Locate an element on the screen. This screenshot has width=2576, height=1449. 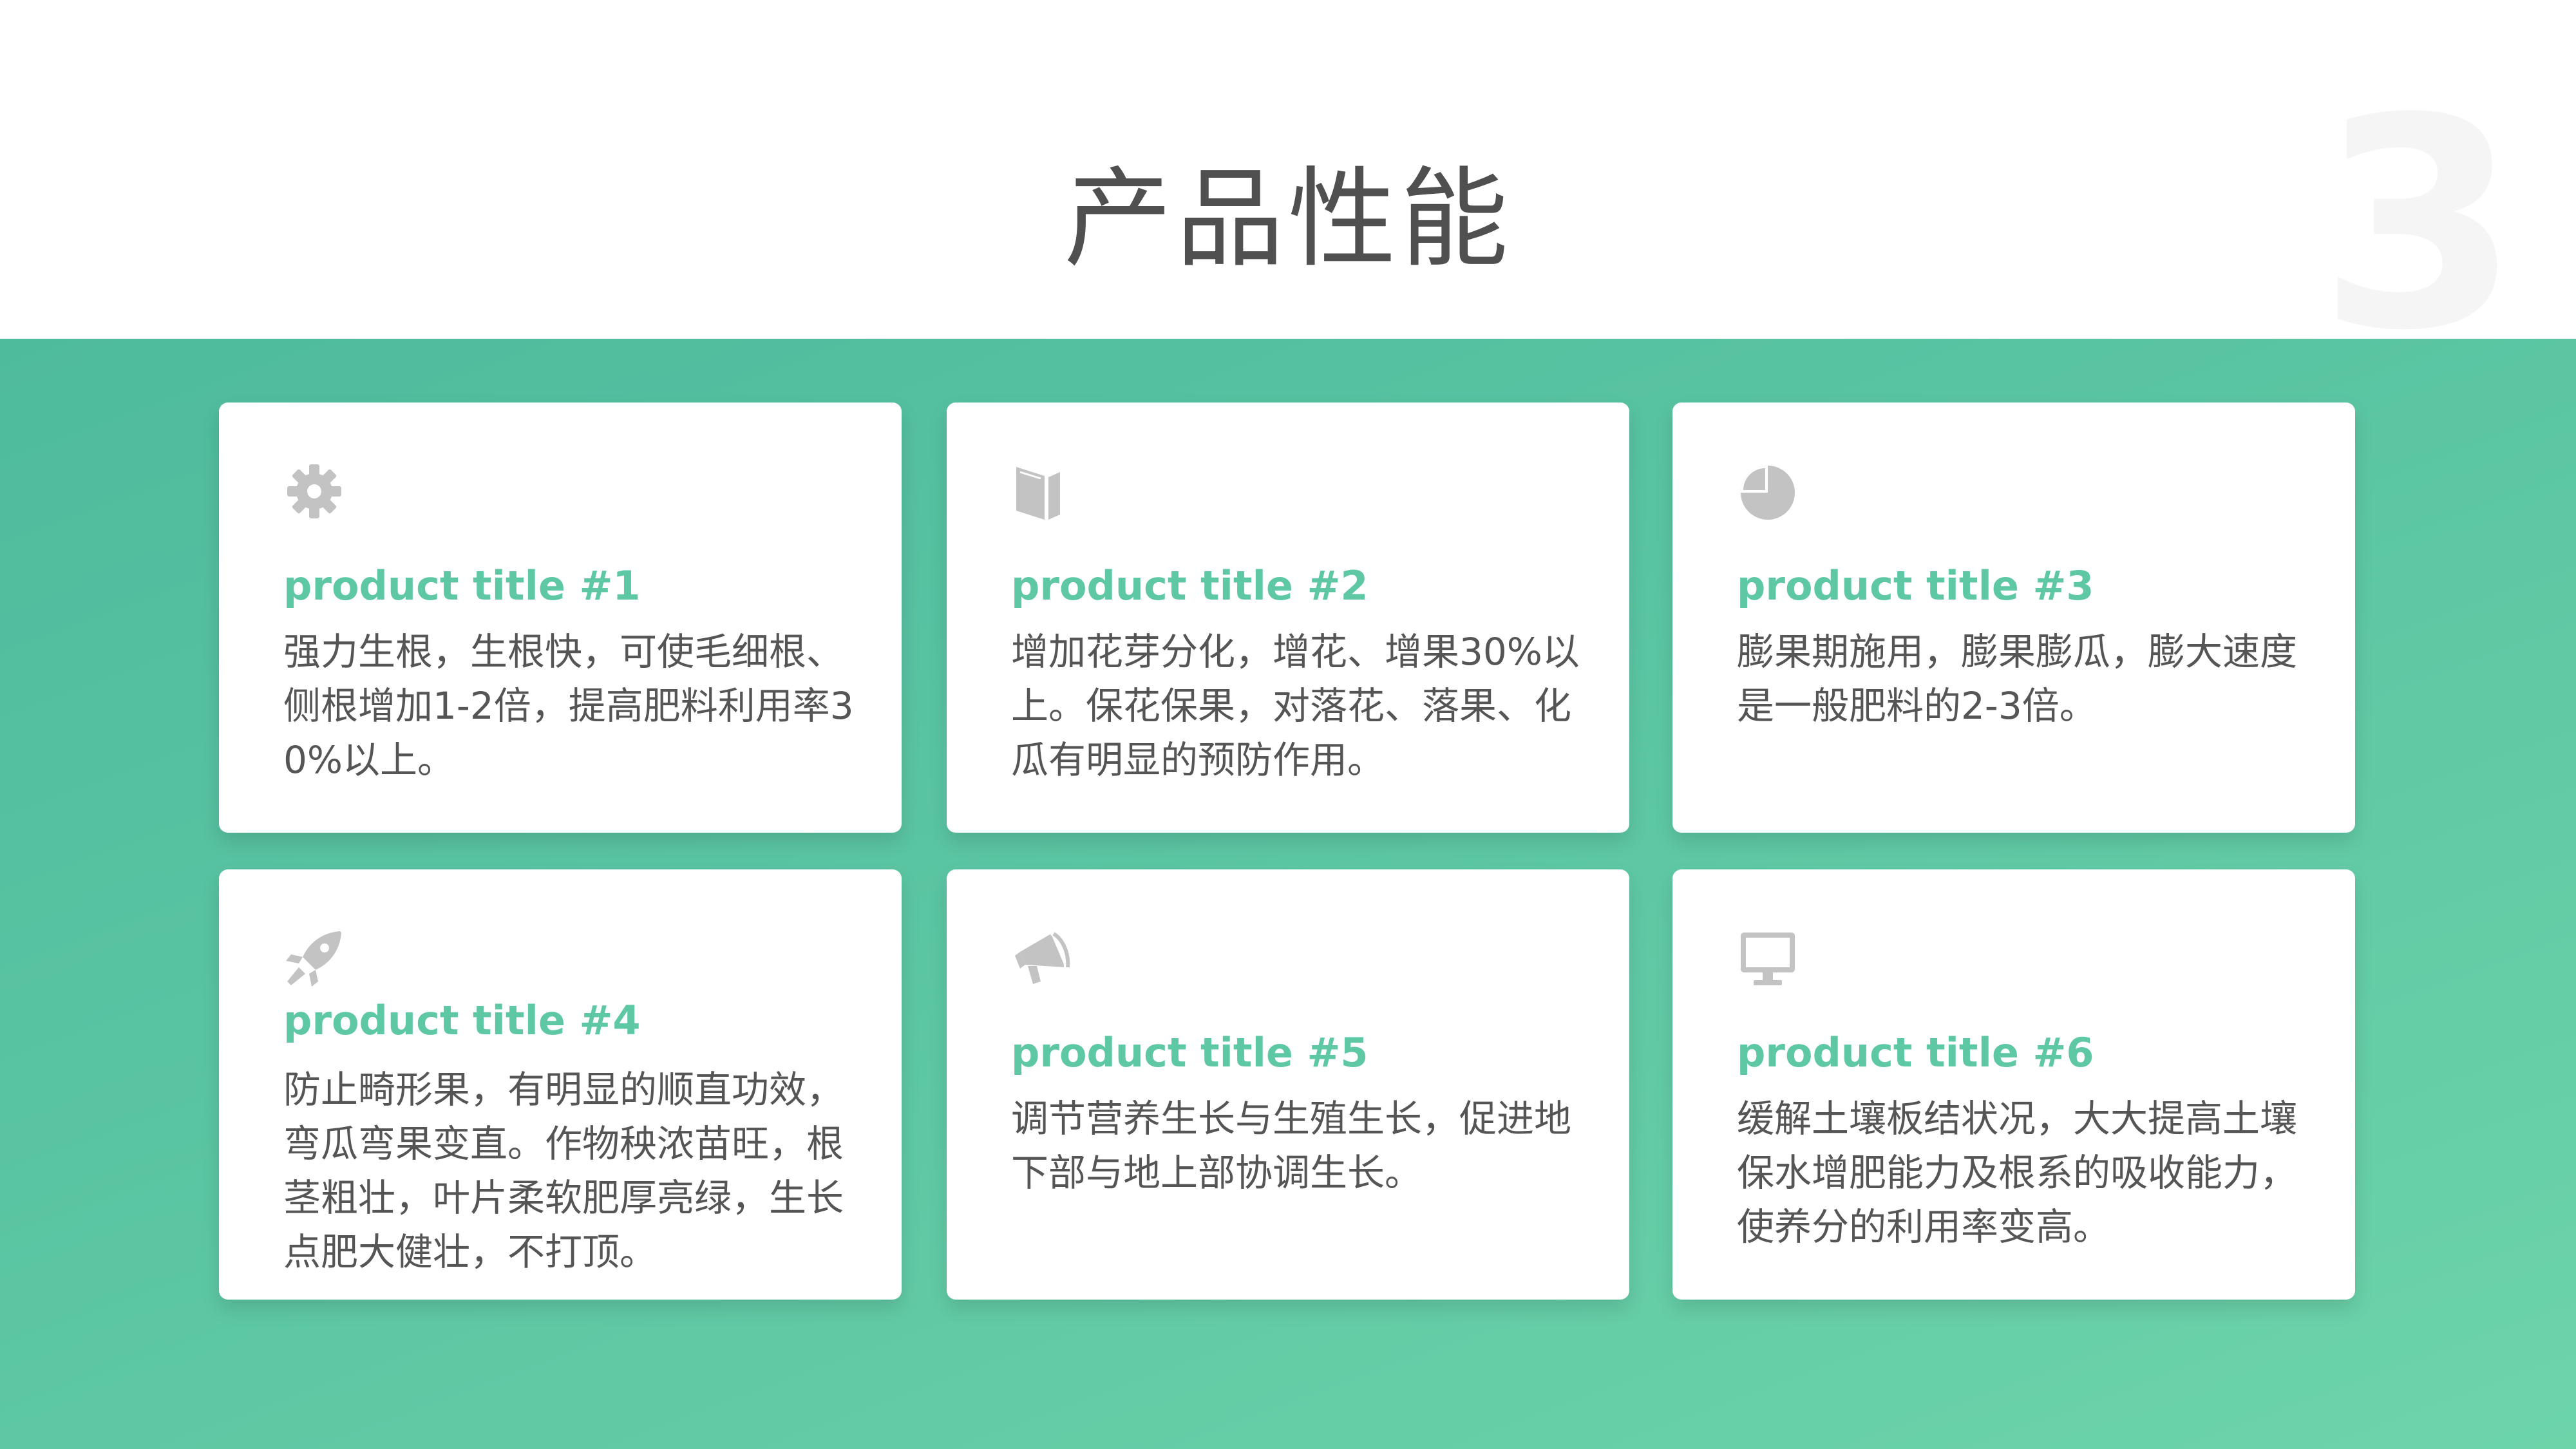
rocket-icon is located at coordinates (314, 958).